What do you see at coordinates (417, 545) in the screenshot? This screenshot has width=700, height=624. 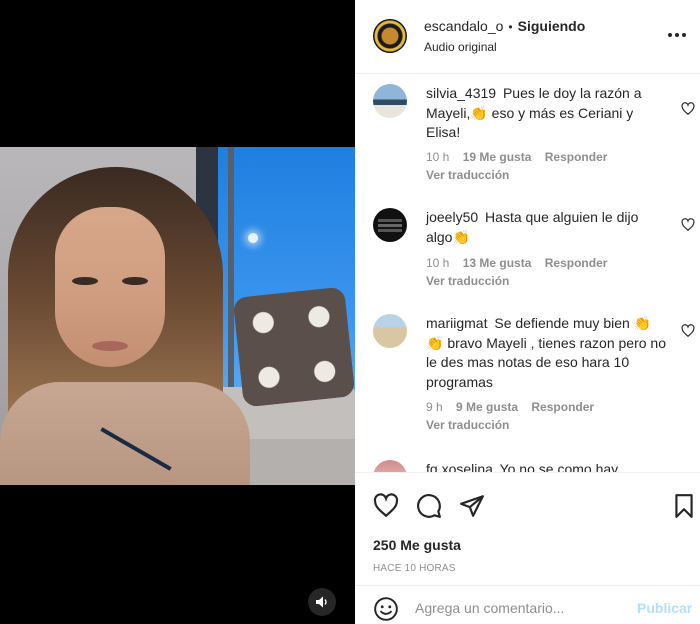 I see `likes-count: 250 Me gusta` at bounding box center [417, 545].